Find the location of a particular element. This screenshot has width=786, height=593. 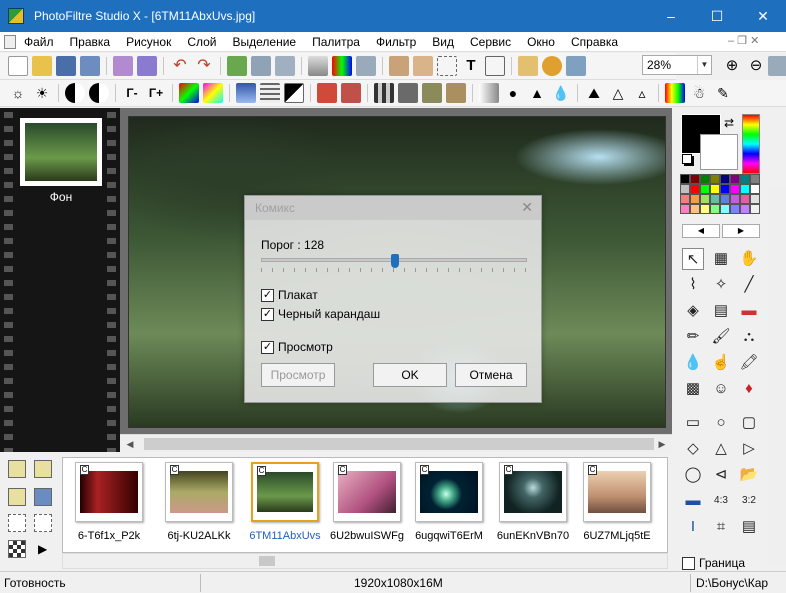

color-icon is located at coordinates (342, 66).